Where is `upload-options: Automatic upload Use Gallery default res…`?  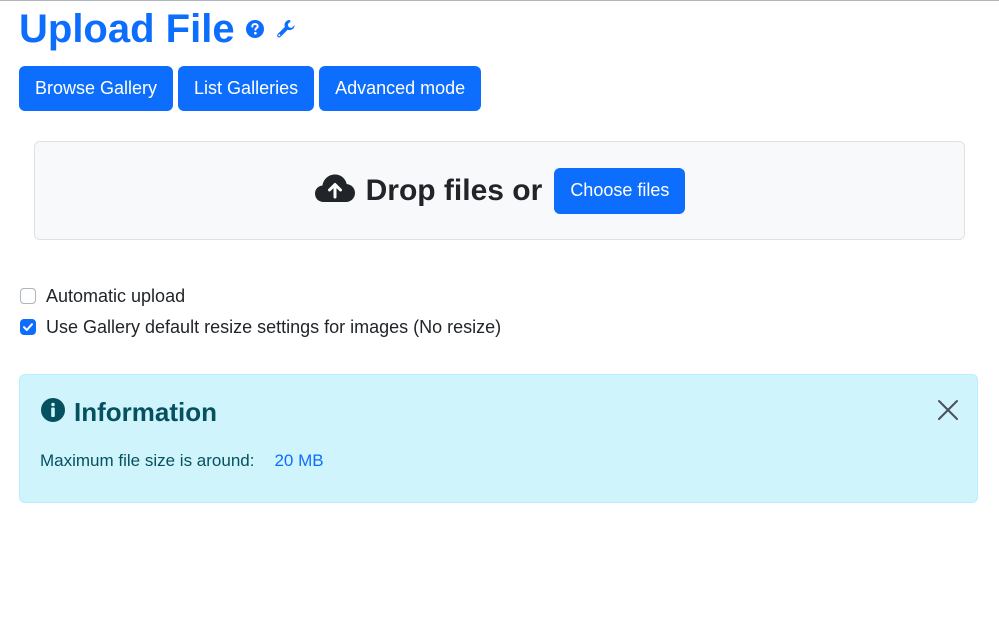 upload-options: Automatic upload Use Gallery default res… is located at coordinates (260, 315).